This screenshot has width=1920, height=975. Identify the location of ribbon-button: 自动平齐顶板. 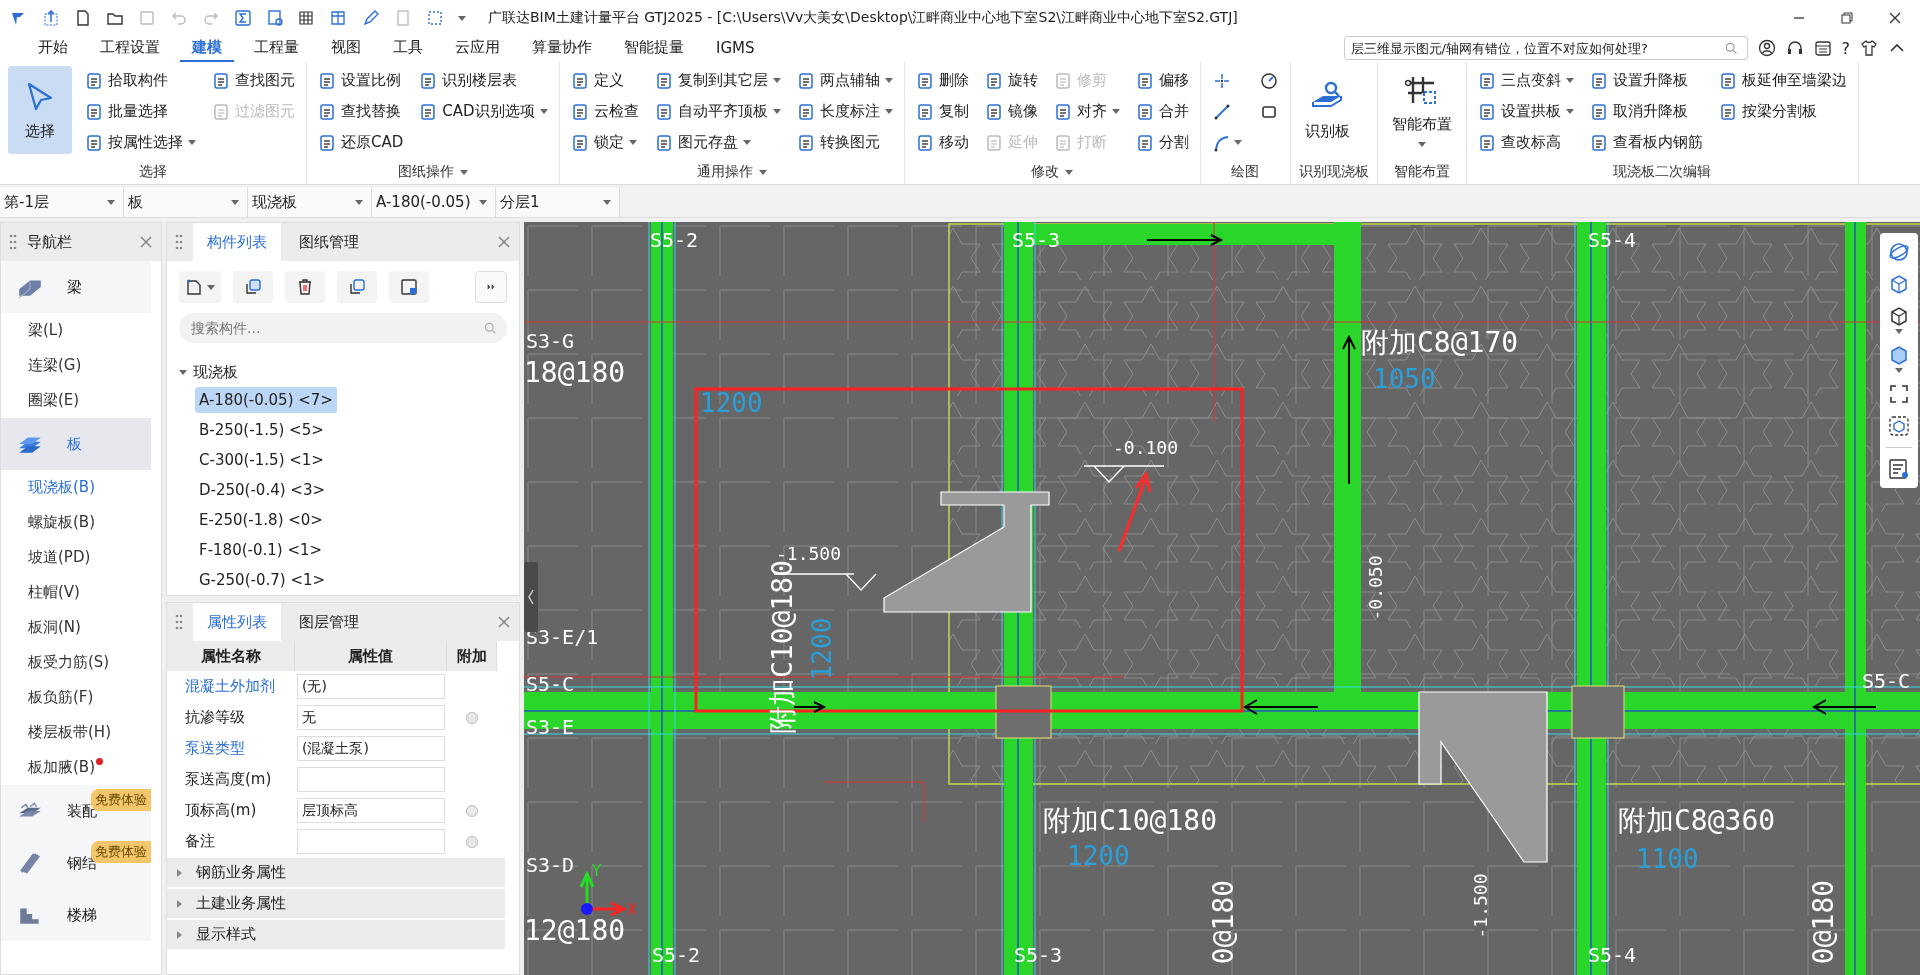
(717, 111).